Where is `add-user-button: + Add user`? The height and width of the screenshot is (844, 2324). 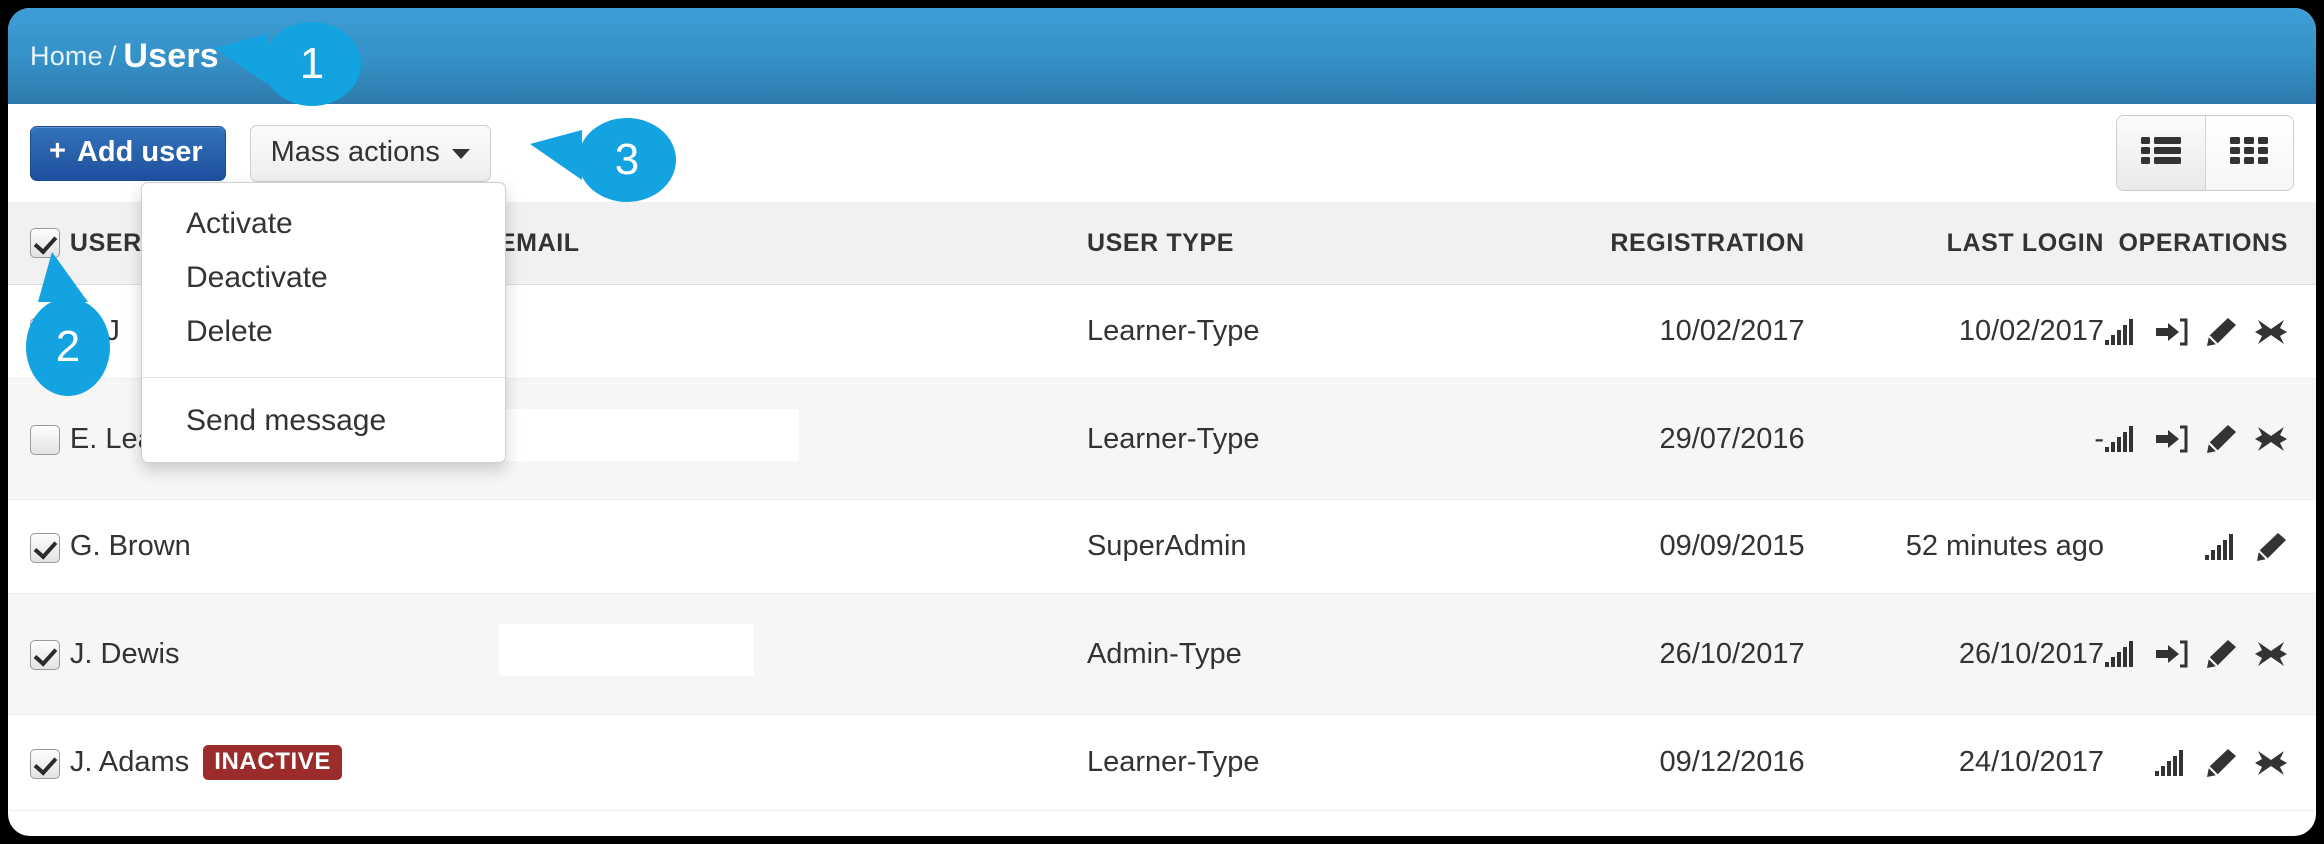 add-user-button: + Add user is located at coordinates (128, 153).